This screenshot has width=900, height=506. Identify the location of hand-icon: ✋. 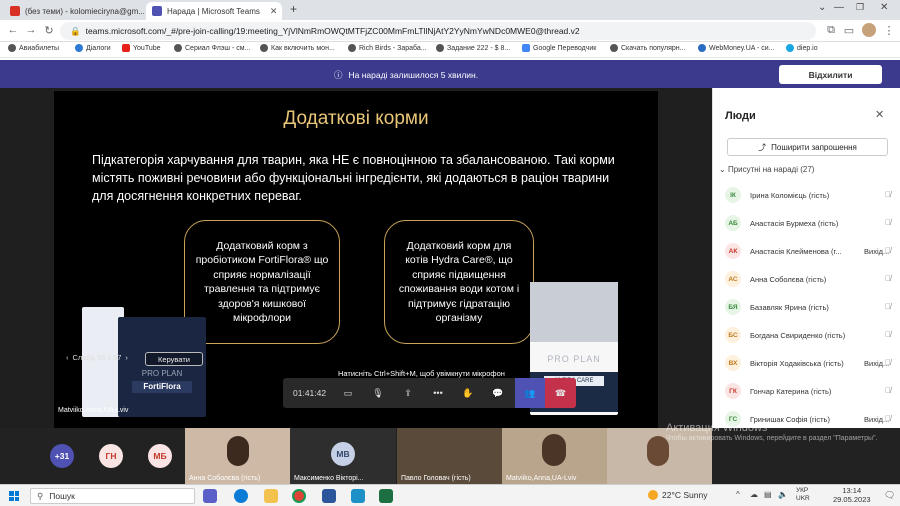
(468, 392).